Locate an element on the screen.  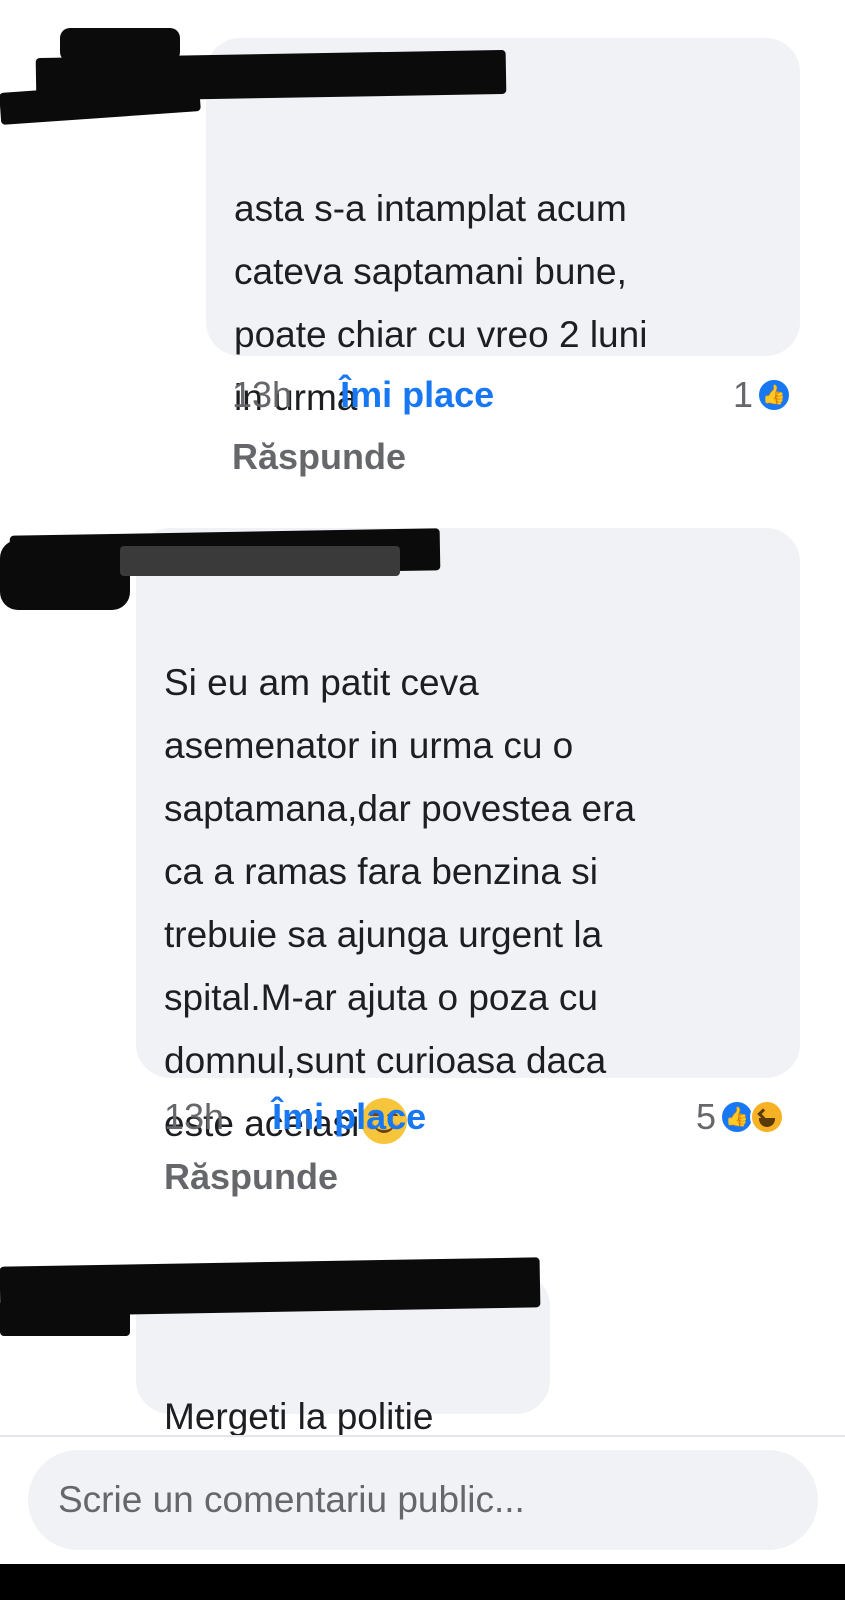
system-nav-bar is located at coordinates (422, 1582).